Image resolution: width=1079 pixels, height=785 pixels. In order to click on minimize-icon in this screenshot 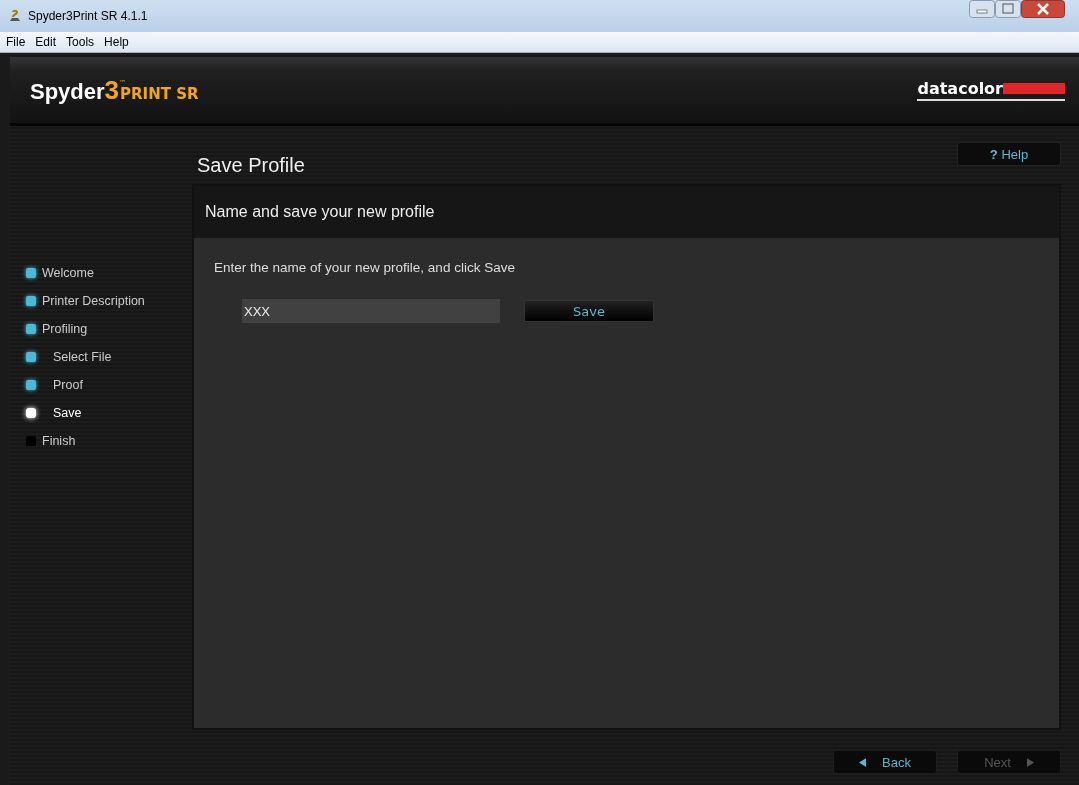, I will do `click(982, 9)`.